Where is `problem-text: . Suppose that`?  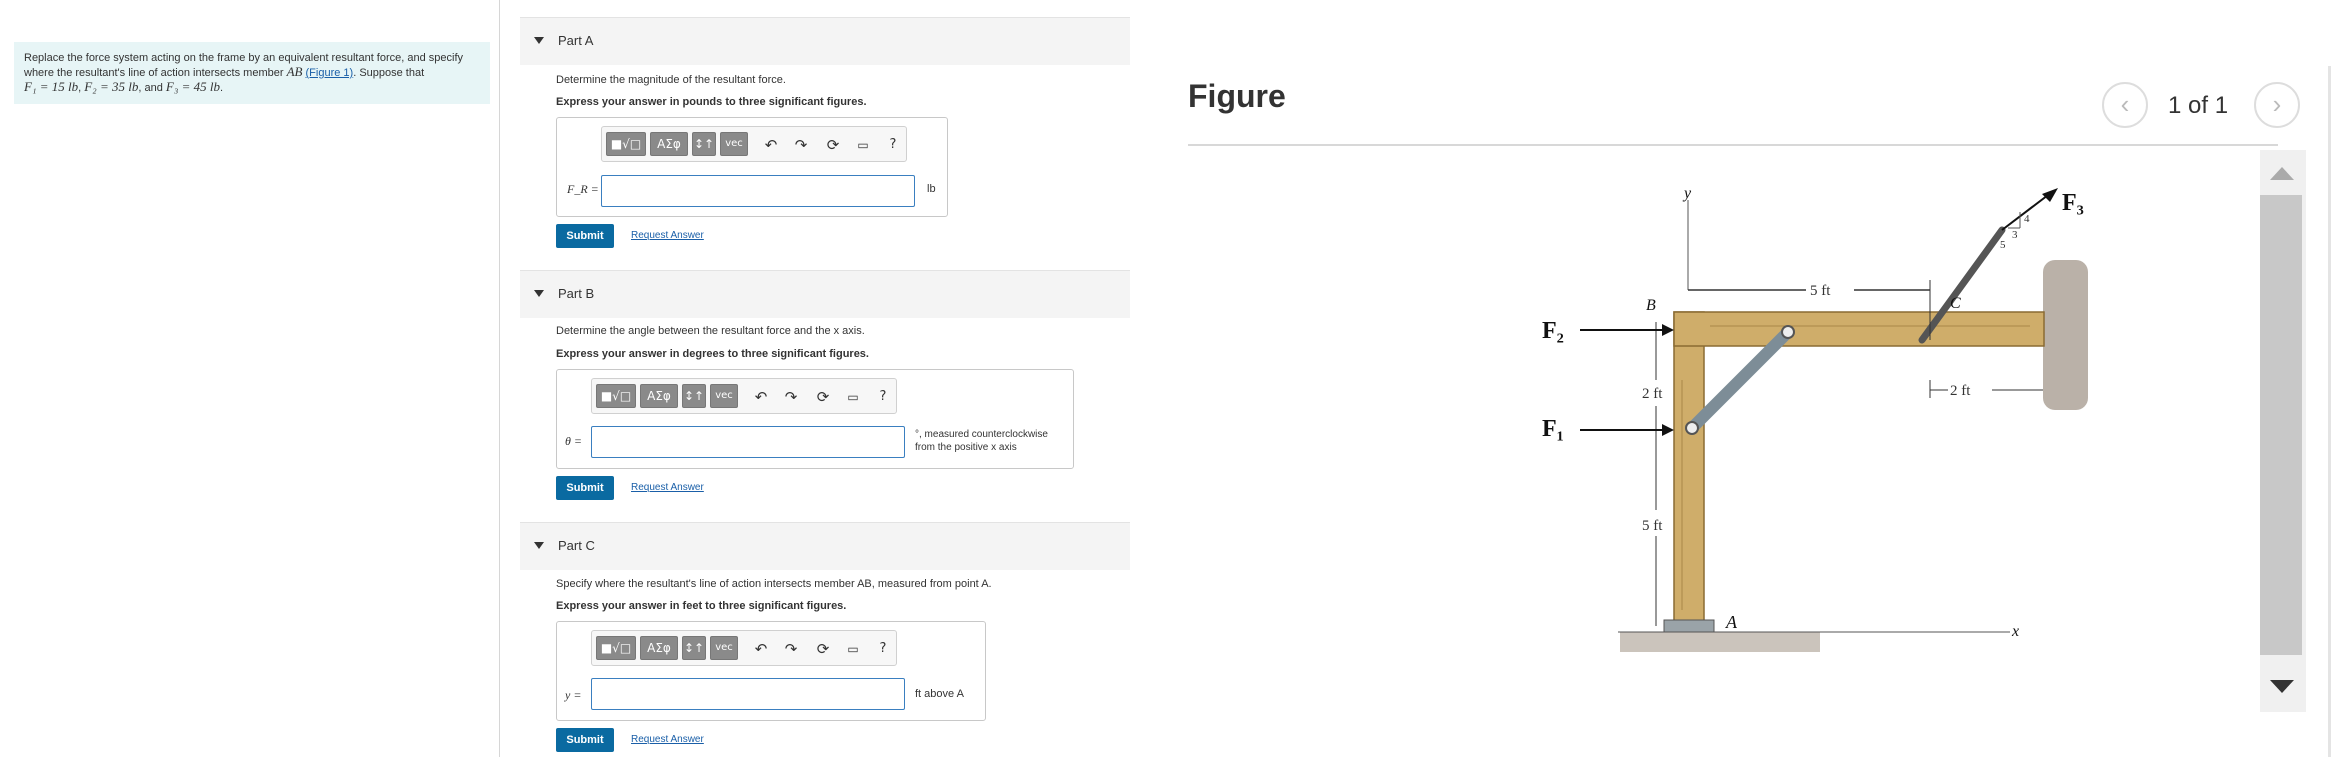
problem-text: . Suppose that is located at coordinates (389, 73).